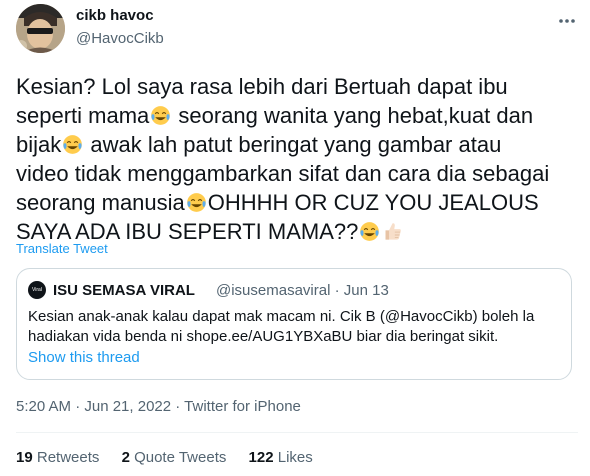 This screenshot has height=476, width=590. Describe the element at coordinates (57, 457) in the screenshot. I see `retweets-stat: 19 Retweets` at that location.